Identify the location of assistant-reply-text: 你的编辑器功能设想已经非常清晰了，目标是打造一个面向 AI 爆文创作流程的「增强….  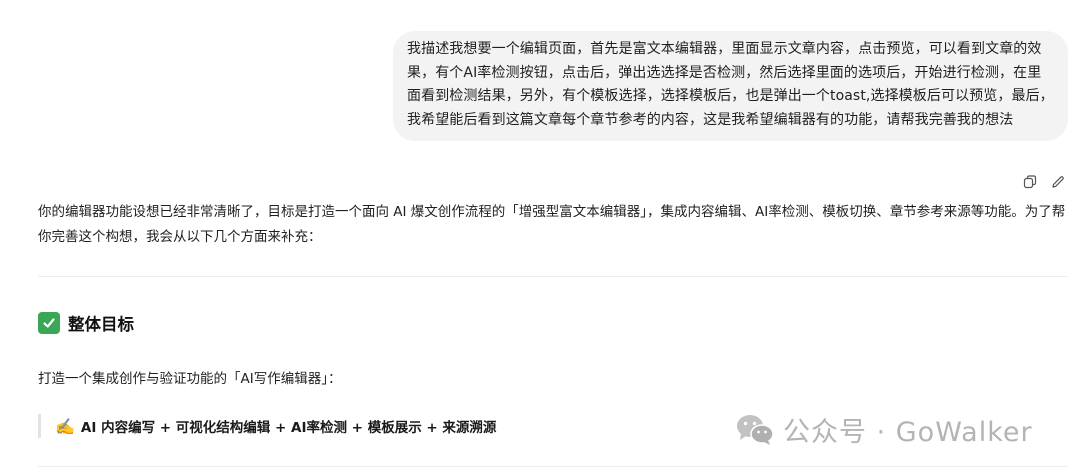
(552, 224).